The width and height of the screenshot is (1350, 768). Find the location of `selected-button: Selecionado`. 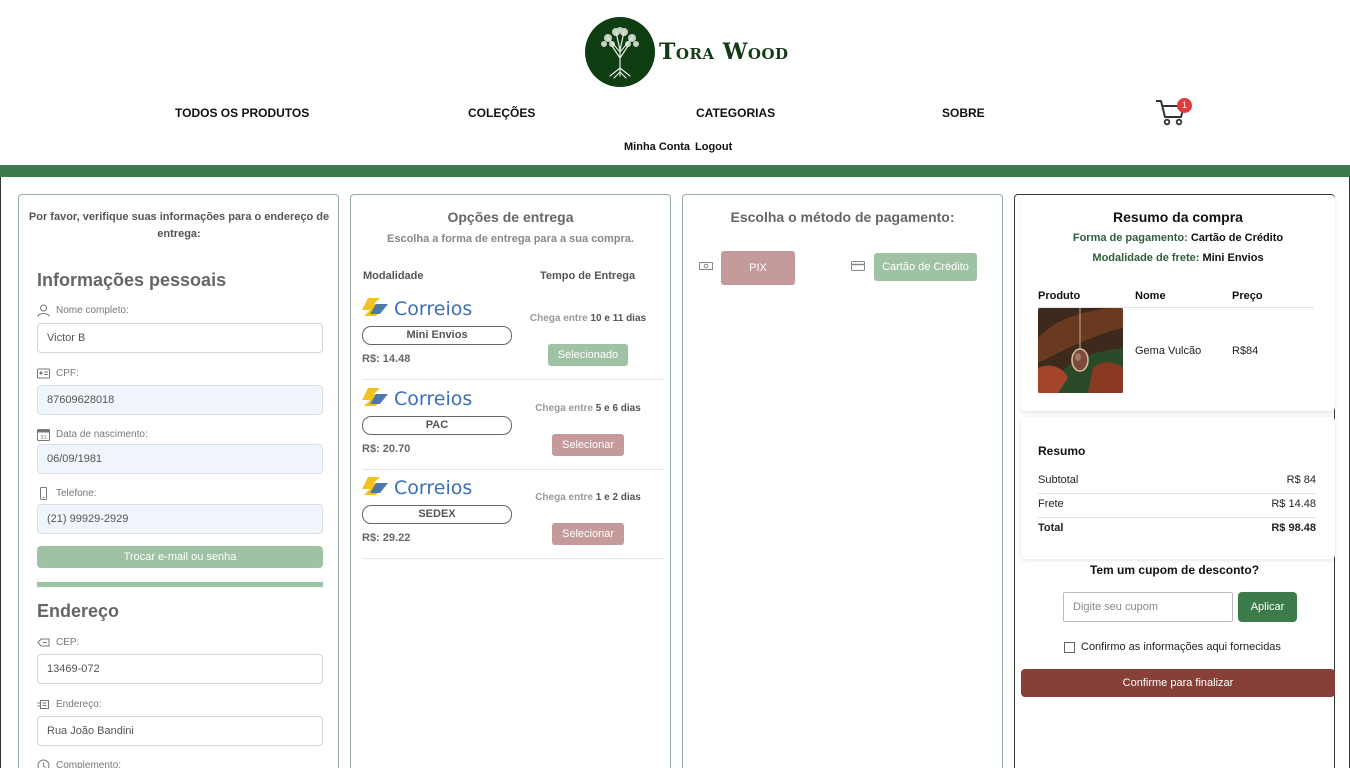

selected-button: Selecionado is located at coordinates (588, 355).